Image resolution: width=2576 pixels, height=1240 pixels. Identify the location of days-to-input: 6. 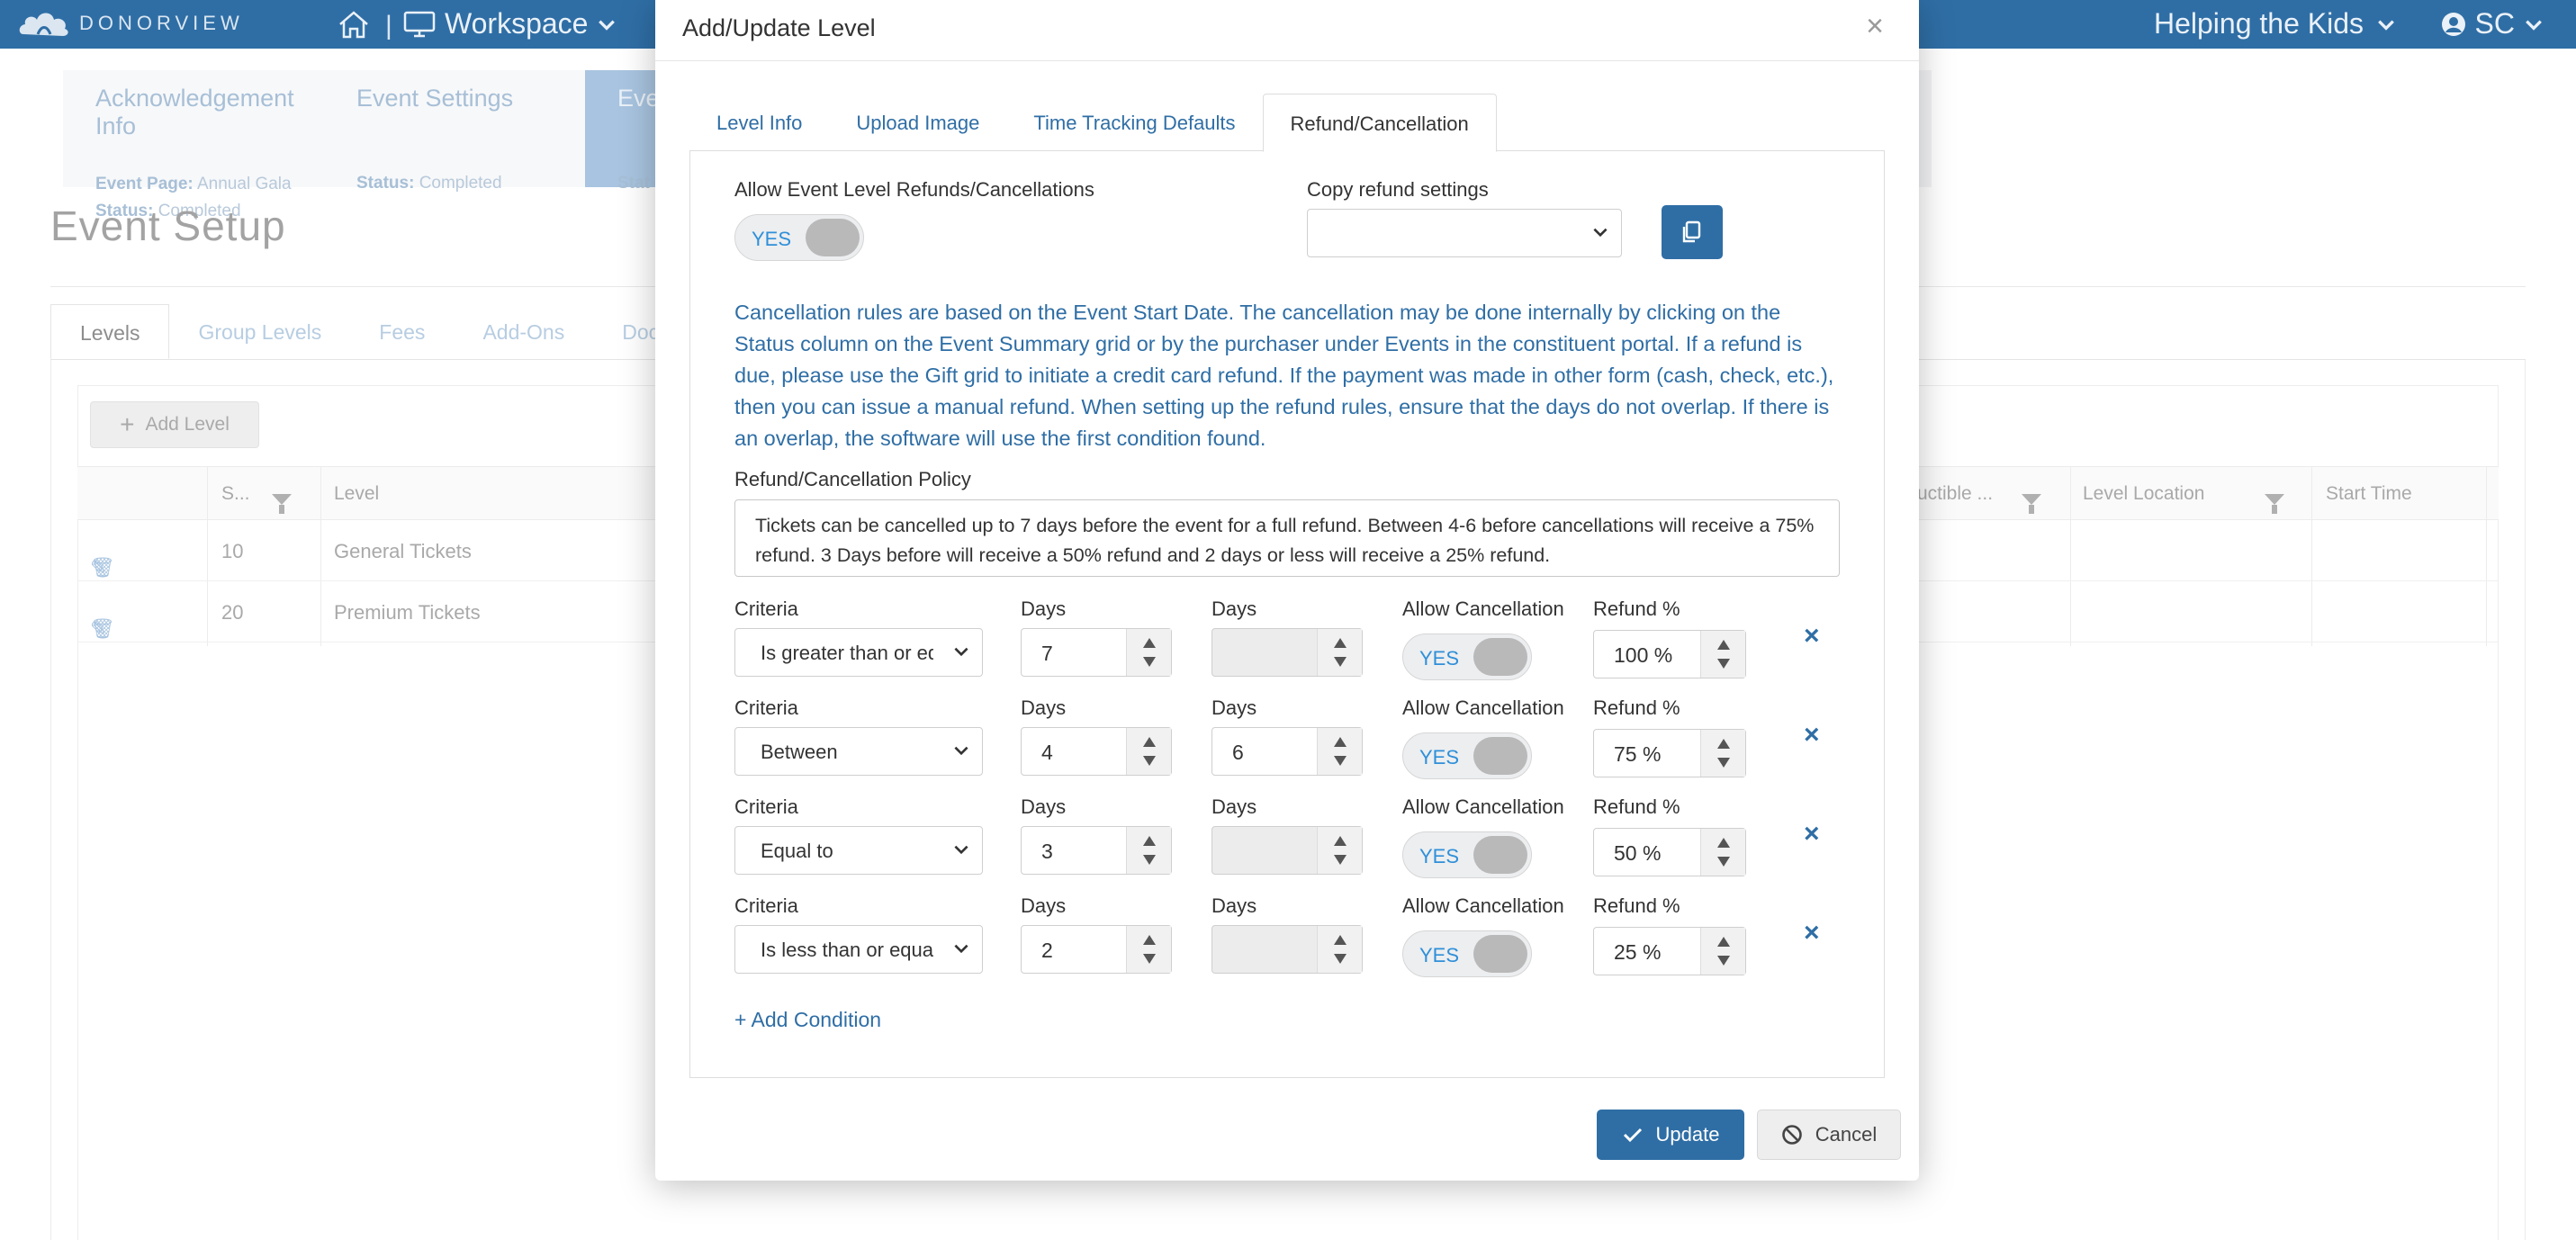
(1287, 751).